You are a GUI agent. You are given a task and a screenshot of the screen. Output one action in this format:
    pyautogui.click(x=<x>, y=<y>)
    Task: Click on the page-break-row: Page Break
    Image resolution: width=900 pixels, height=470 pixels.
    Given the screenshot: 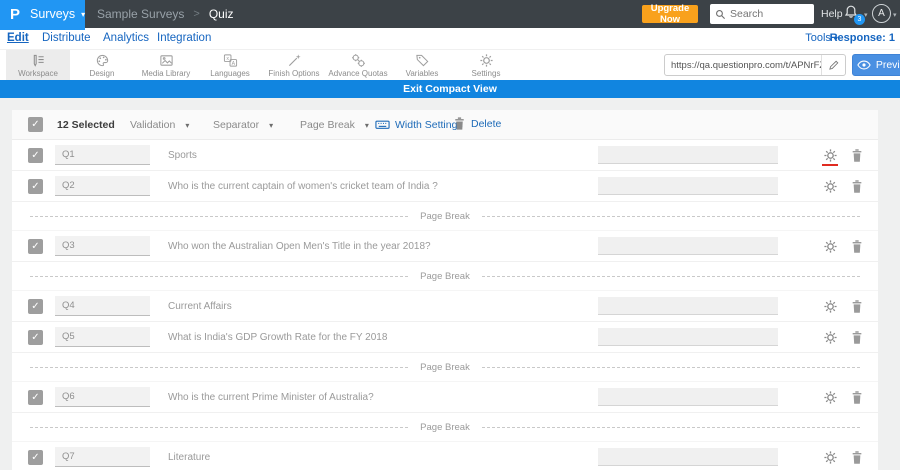 What is the action you would take?
    pyautogui.click(x=445, y=276)
    